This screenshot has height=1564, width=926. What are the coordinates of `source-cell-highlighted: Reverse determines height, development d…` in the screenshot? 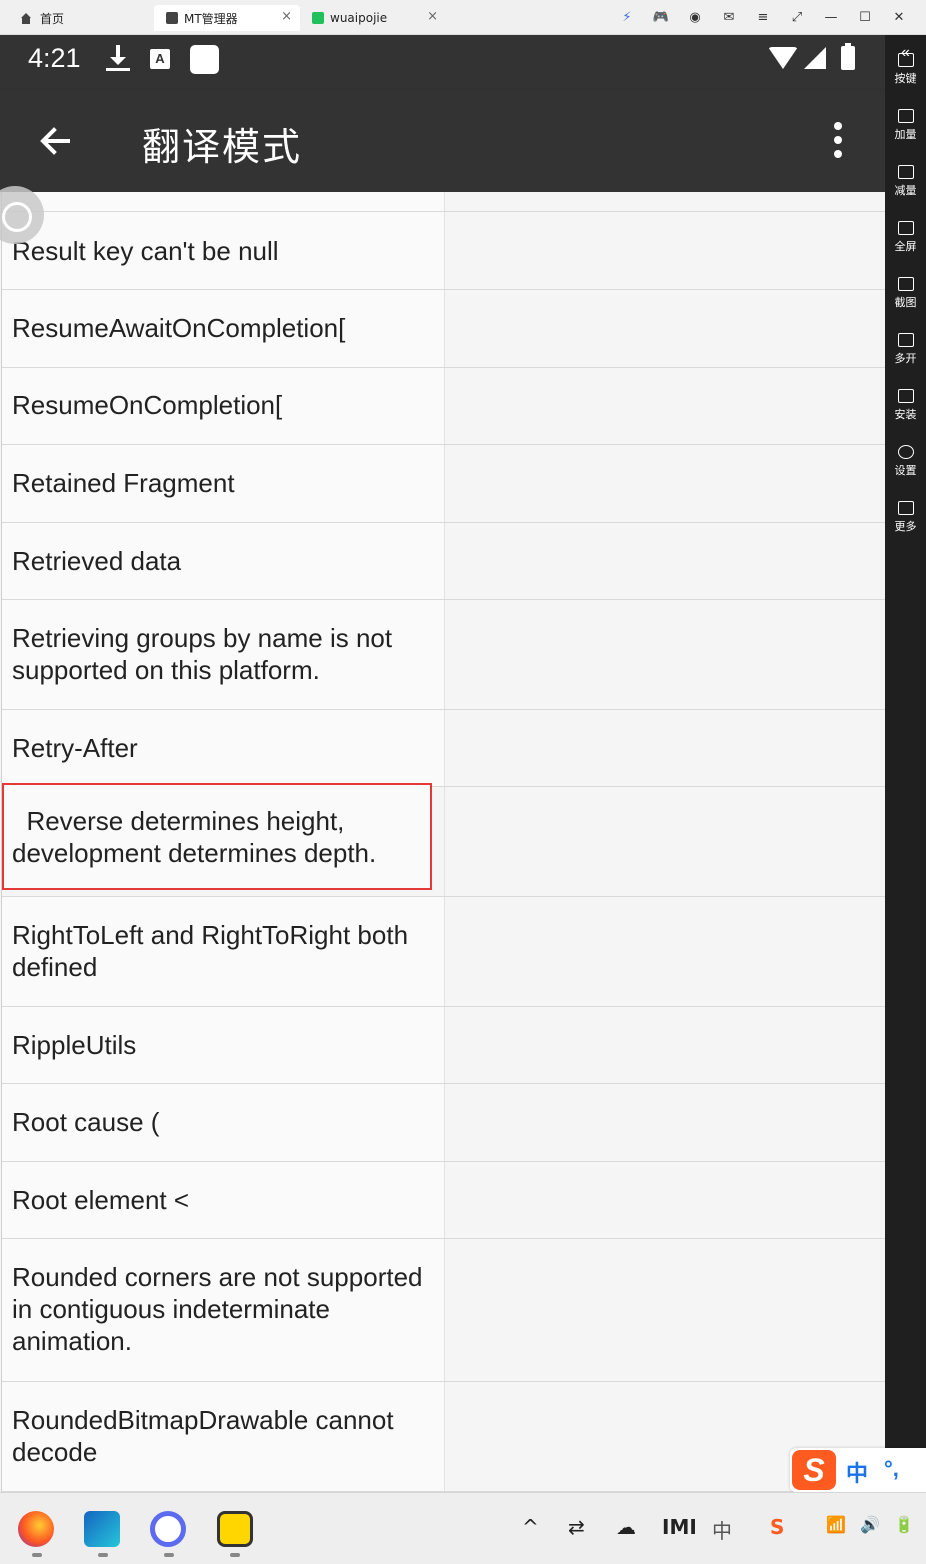 It's located at (217, 836).